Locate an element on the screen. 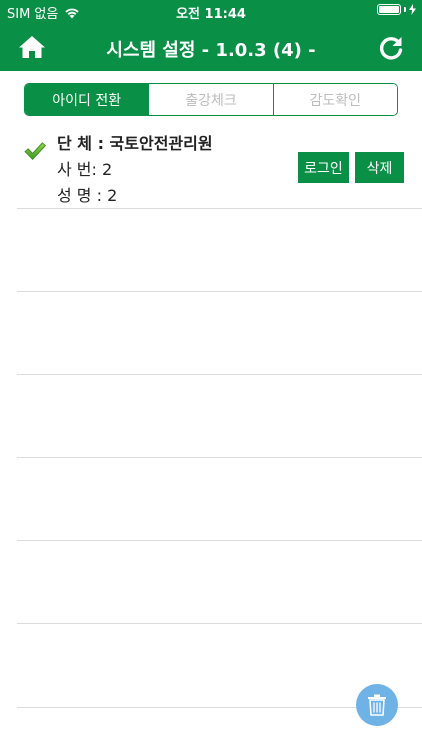  status-right is located at coordinates (396, 9).